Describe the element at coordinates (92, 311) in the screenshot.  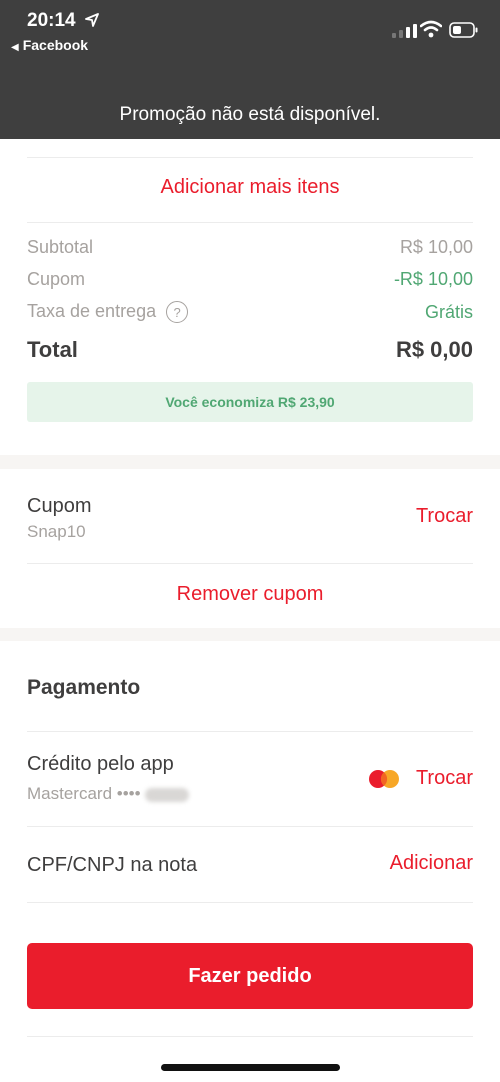
I see `delivery-fee-label: Taxa de entrega` at that location.